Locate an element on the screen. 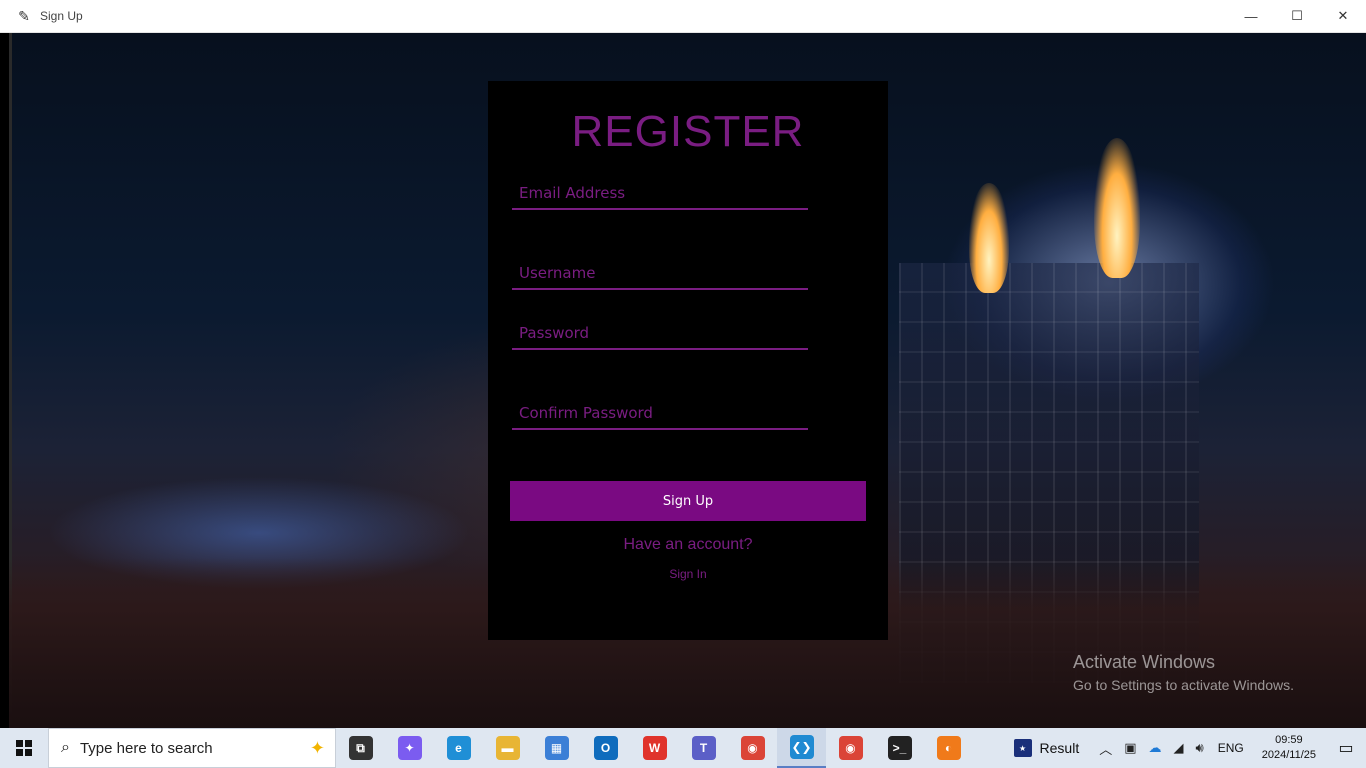  chrome-icon: ◉ is located at coordinates (752, 748).